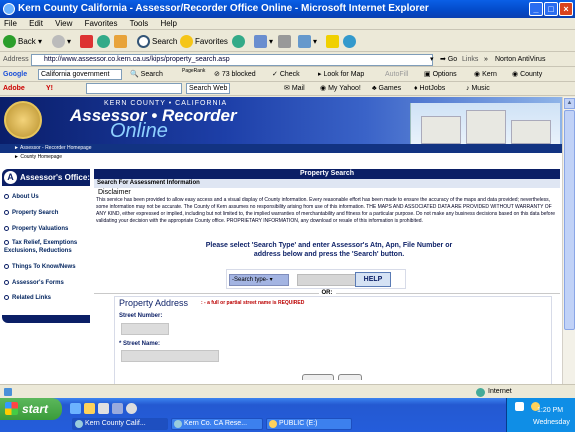  I want to click on clock-time: 1:20 PM, so click(550, 410).